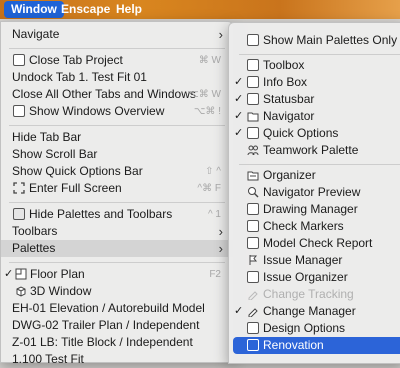 Image resolution: width=400 pixels, height=368 pixels. What do you see at coordinates (253, 328) in the screenshot?
I see `design-options-icon` at bounding box center [253, 328].